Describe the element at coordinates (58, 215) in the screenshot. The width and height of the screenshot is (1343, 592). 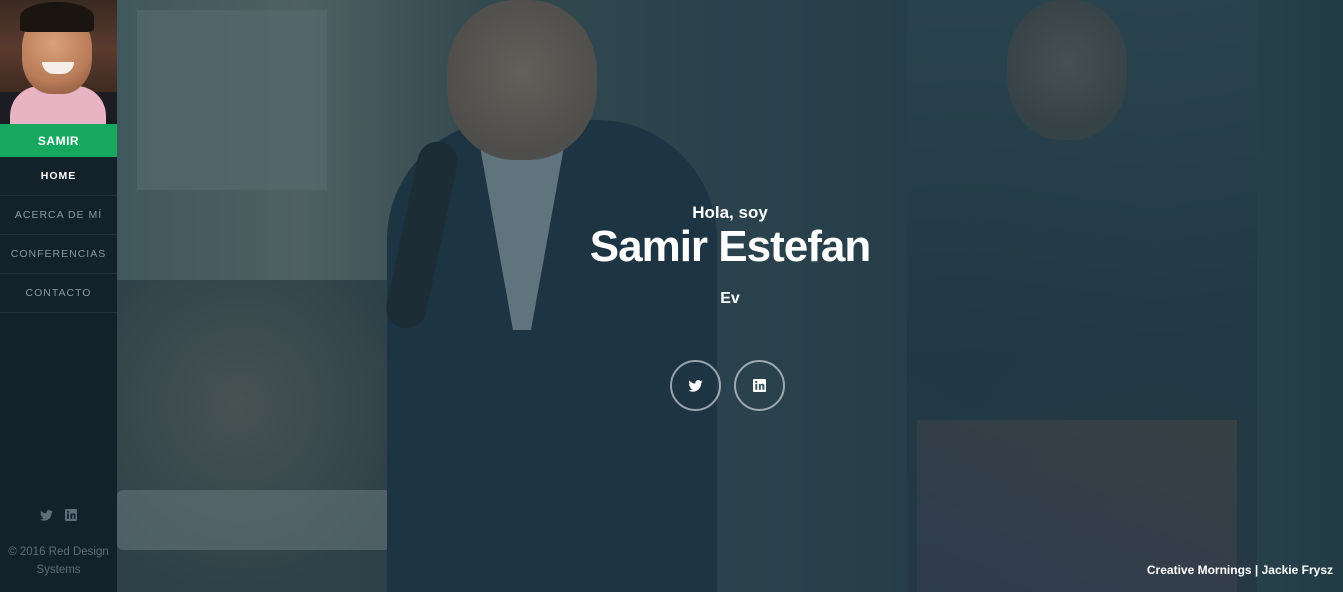
I see `nav-item-about: ACERCA DE MÍ` at that location.